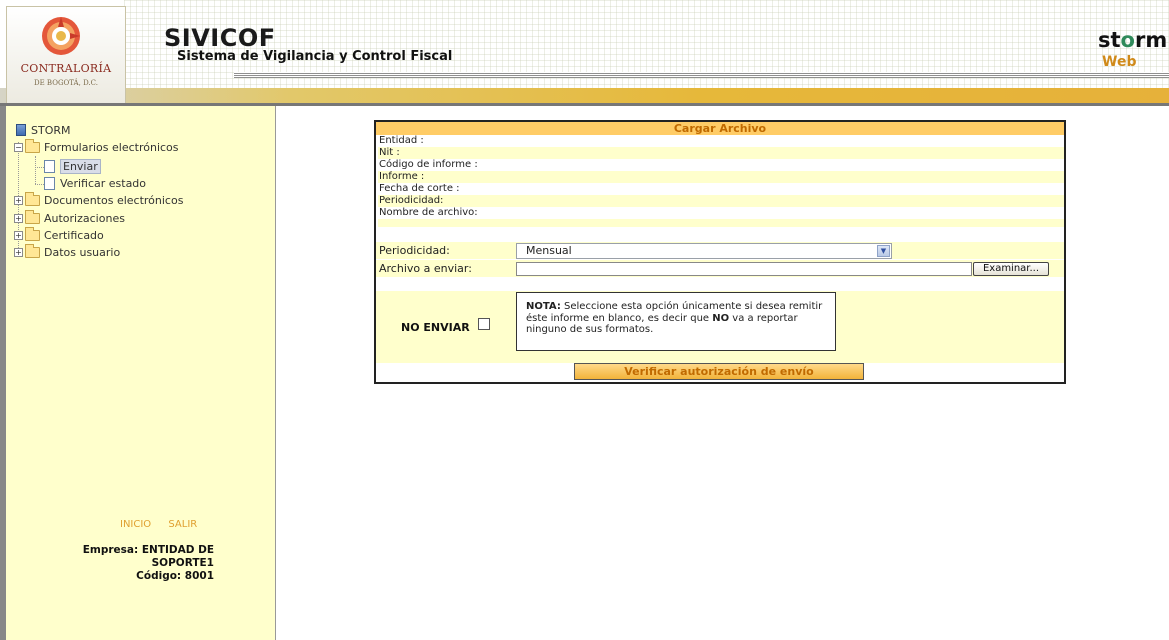 The width and height of the screenshot is (1169, 640). I want to click on no-enviar-label: NO ENVIAR, so click(435, 327).